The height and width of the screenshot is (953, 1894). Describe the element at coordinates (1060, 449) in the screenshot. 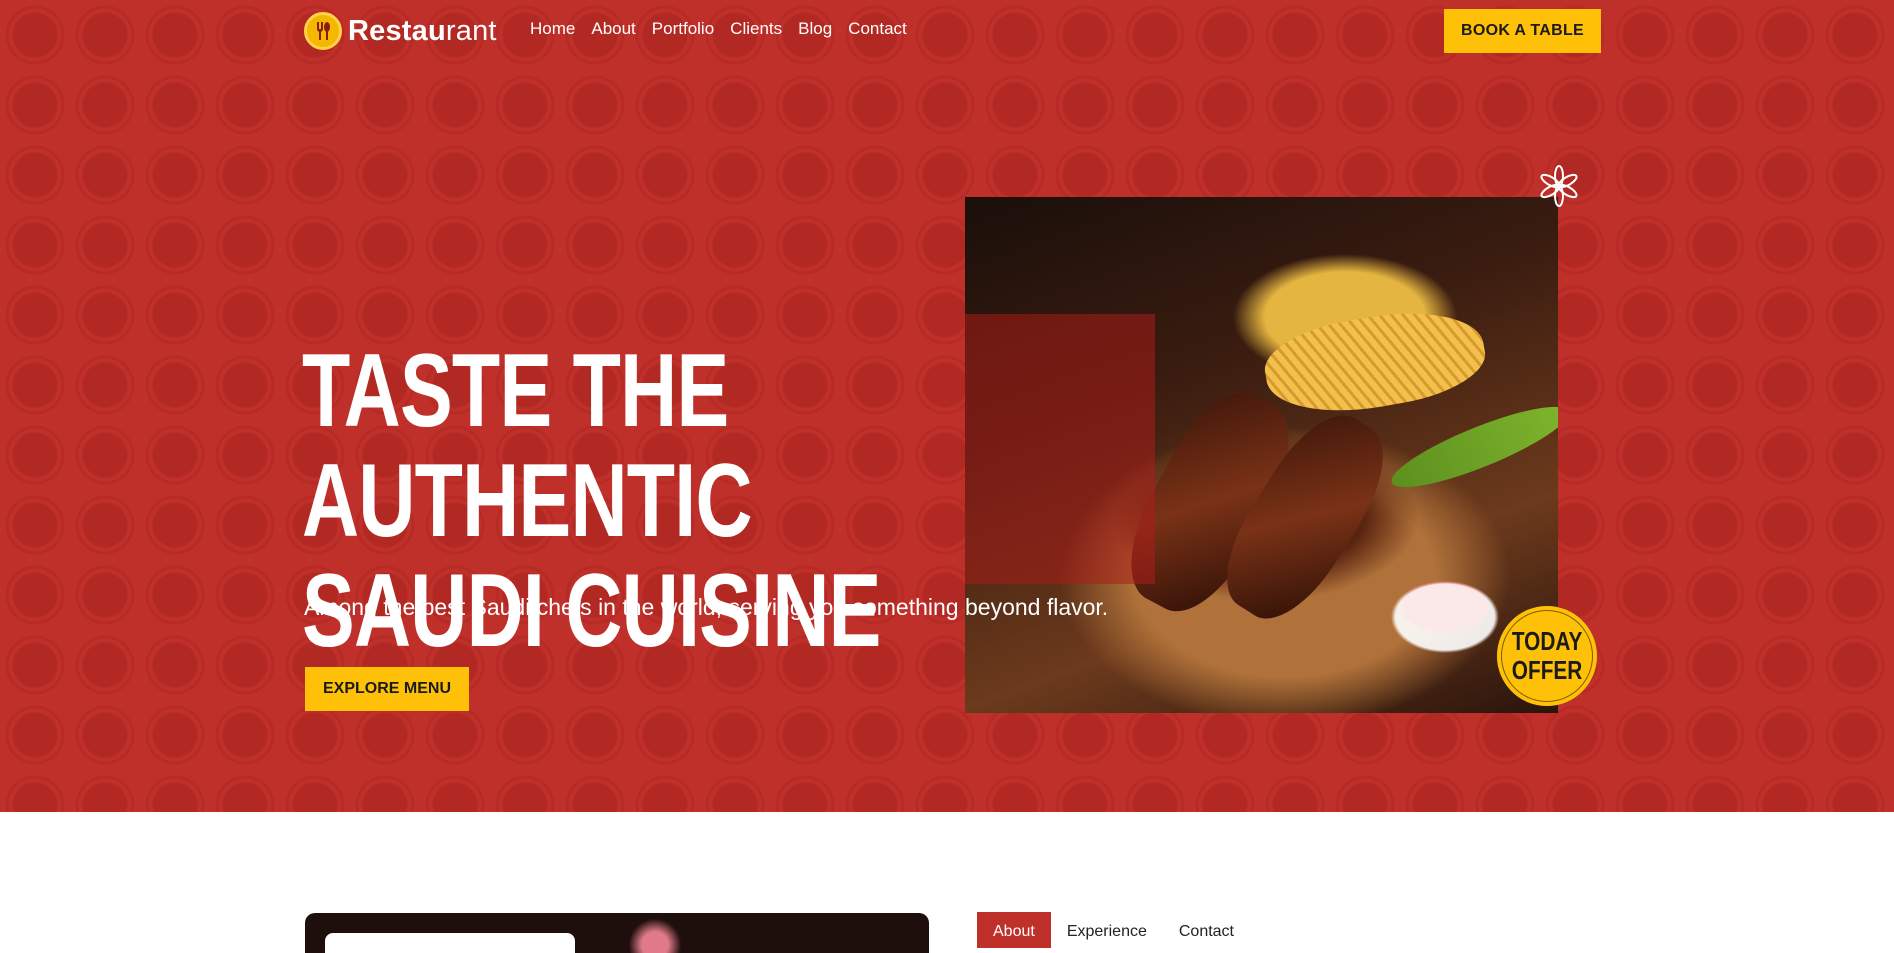

I see `image-overlay` at that location.